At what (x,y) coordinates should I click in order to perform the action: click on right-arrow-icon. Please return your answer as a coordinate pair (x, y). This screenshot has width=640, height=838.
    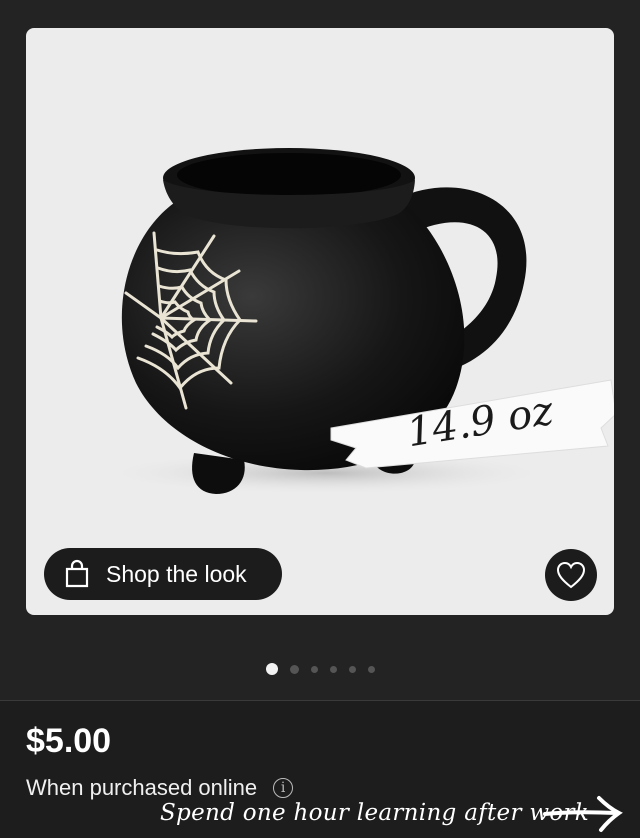
    Looking at the image, I should click on (583, 814).